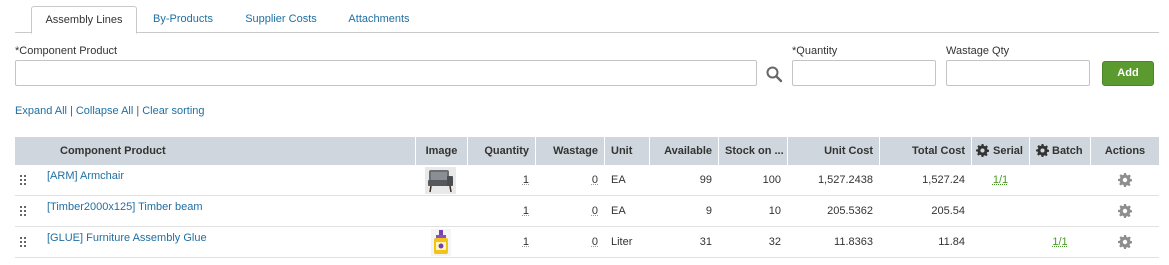  What do you see at coordinates (627, 151) in the screenshot?
I see `col-unit: Unit` at bounding box center [627, 151].